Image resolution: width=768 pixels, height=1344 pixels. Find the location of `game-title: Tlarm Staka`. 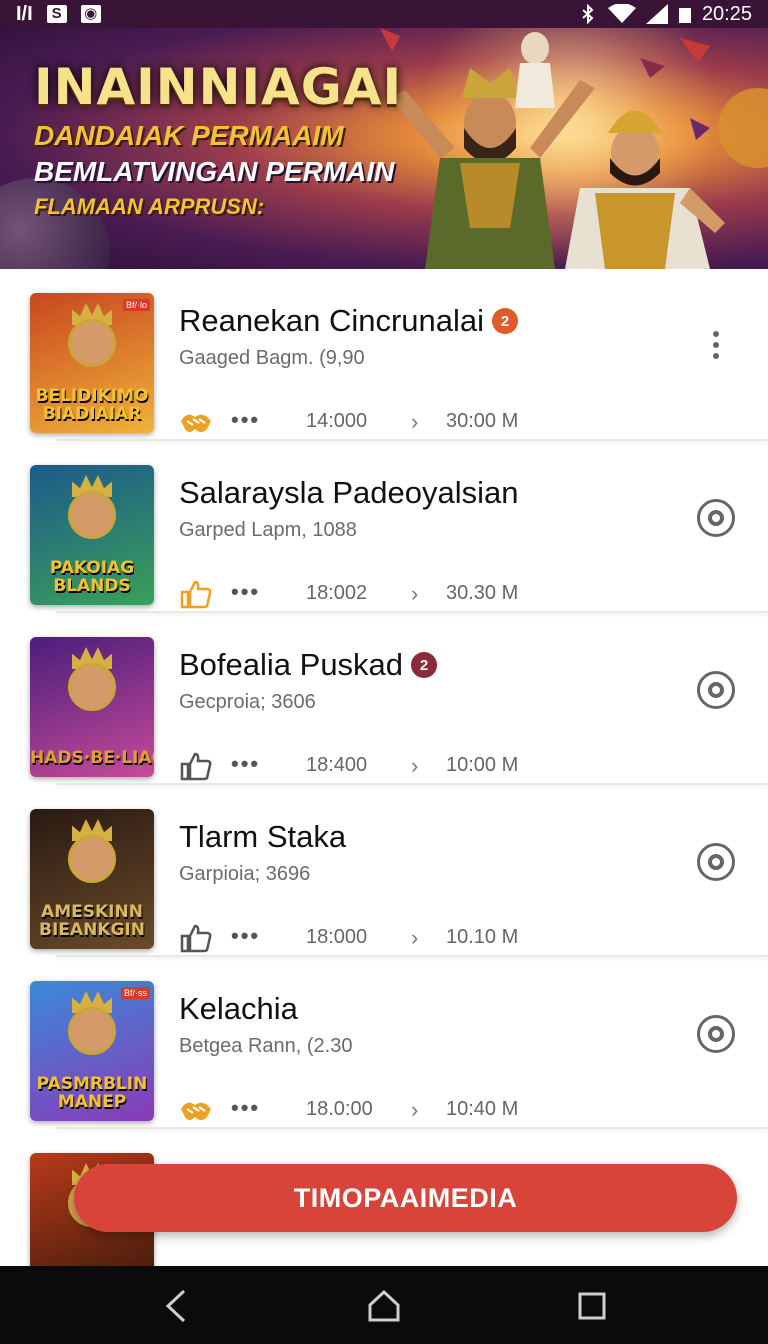

game-title: Tlarm Staka is located at coordinates (263, 836).